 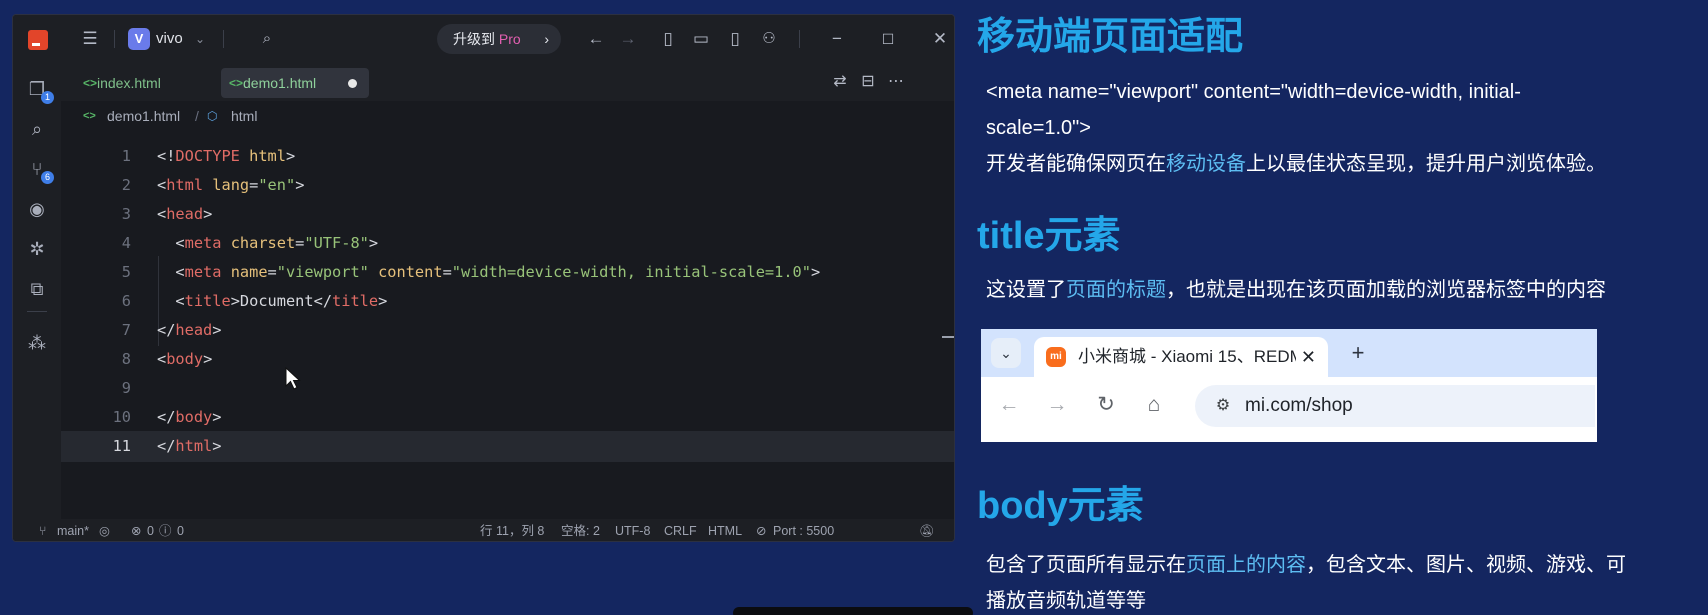 I want to click on heading-title-element: title元素, so click(x=1049, y=236).